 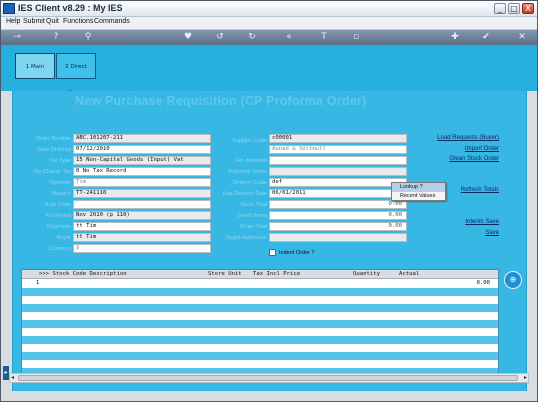 What do you see at coordinates (249, 183) in the screenshot?
I see `label-delivery-code: Delivery Code` at bounding box center [249, 183].